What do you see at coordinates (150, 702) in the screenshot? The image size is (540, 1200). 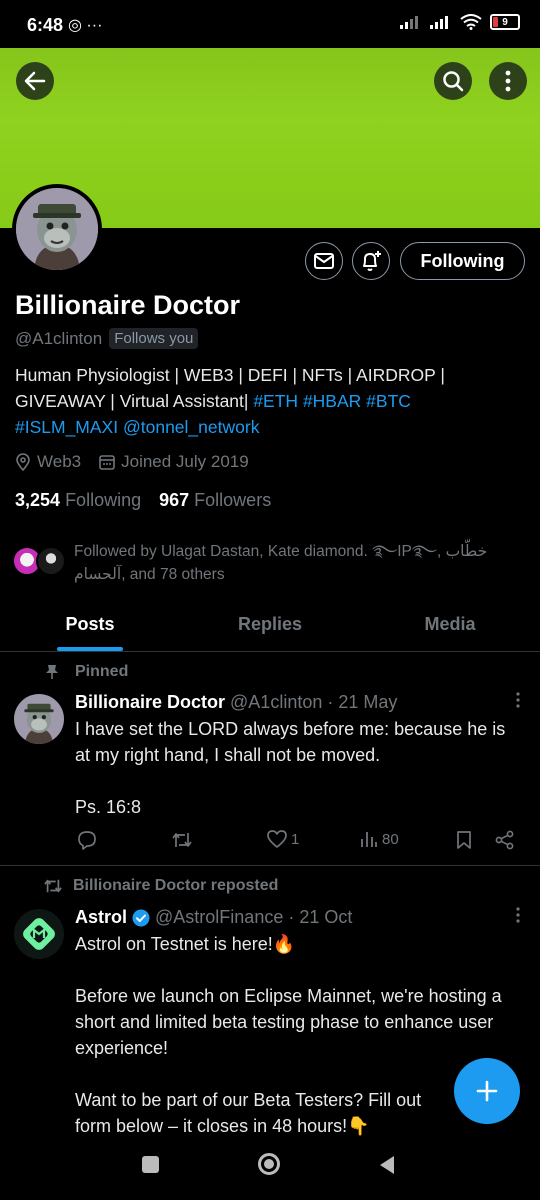 I see `tweet-display-name: Billionaire Doctor` at bounding box center [150, 702].